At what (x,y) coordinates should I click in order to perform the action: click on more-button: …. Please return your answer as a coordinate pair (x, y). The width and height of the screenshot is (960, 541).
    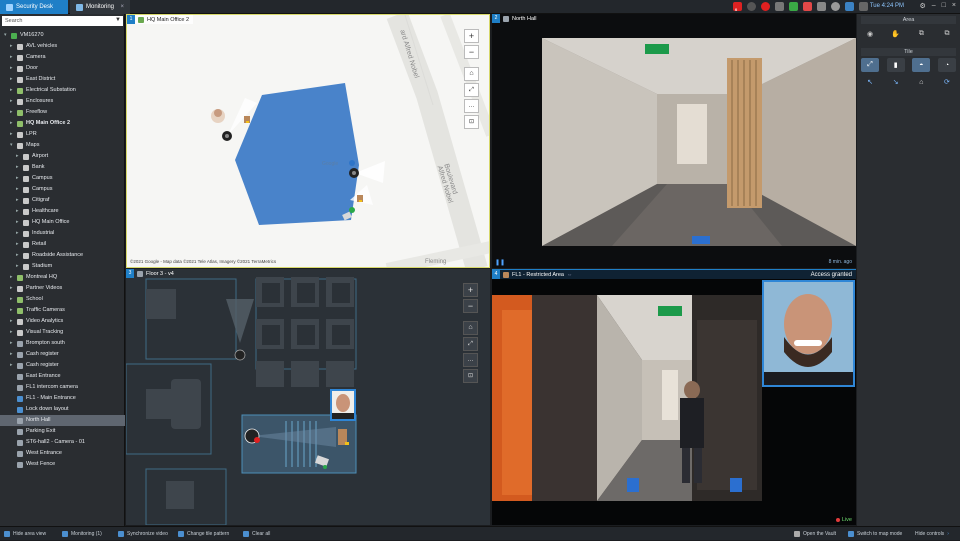
    Looking at the image, I should click on (471, 106).